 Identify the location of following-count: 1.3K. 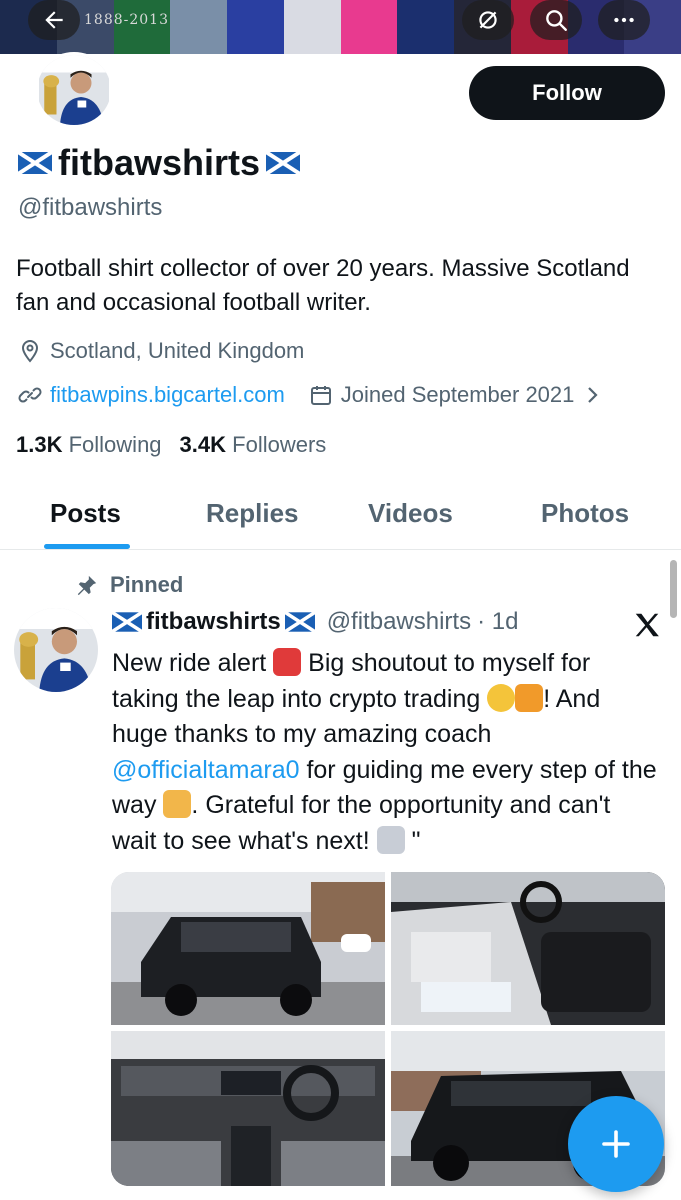
(39, 444).